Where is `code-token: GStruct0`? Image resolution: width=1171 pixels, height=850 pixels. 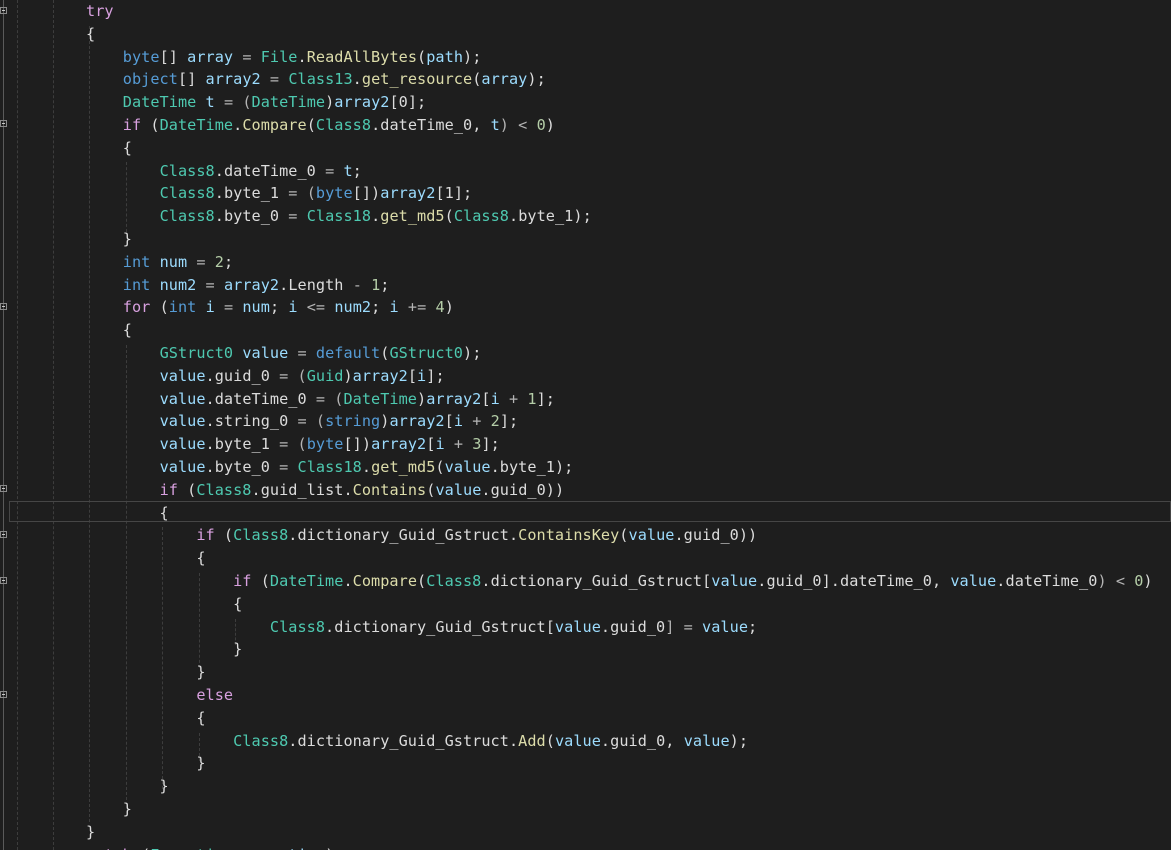 code-token: GStruct0 is located at coordinates (196, 353).